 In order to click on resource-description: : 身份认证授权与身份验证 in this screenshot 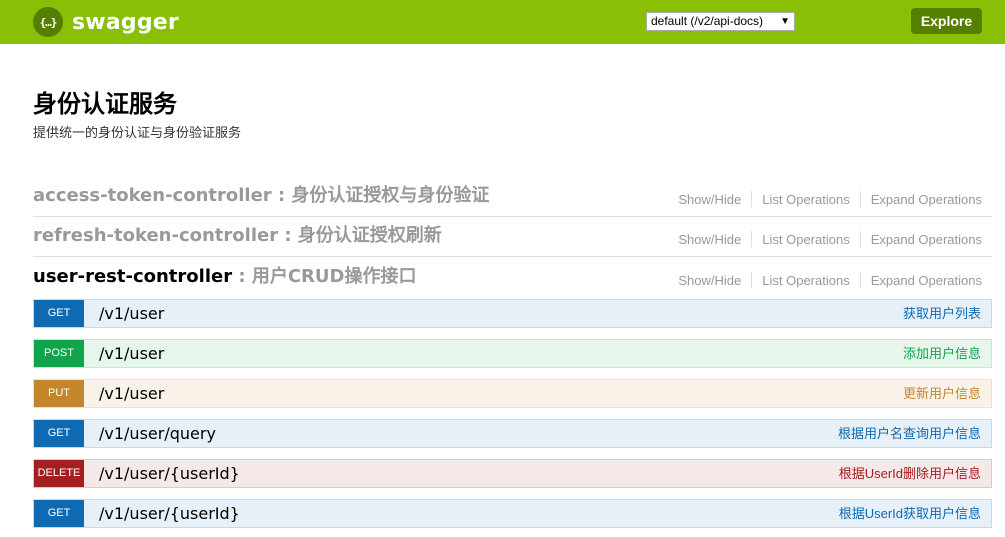, I will do `click(380, 195)`.